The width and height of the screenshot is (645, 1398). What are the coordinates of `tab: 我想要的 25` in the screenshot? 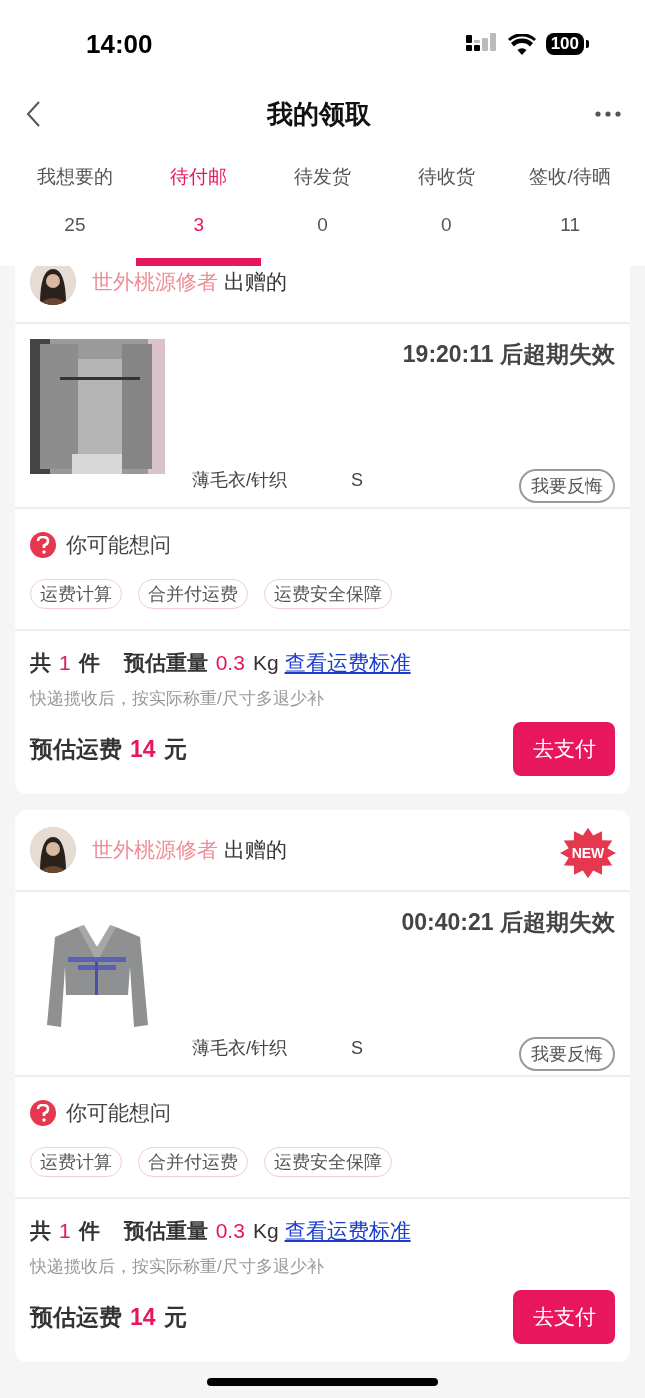 It's located at (75, 215).